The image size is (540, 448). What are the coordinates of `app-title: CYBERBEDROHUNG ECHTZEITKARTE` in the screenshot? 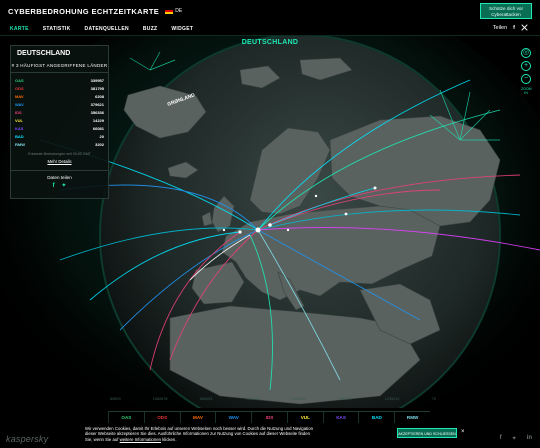 It's located at (84, 11).